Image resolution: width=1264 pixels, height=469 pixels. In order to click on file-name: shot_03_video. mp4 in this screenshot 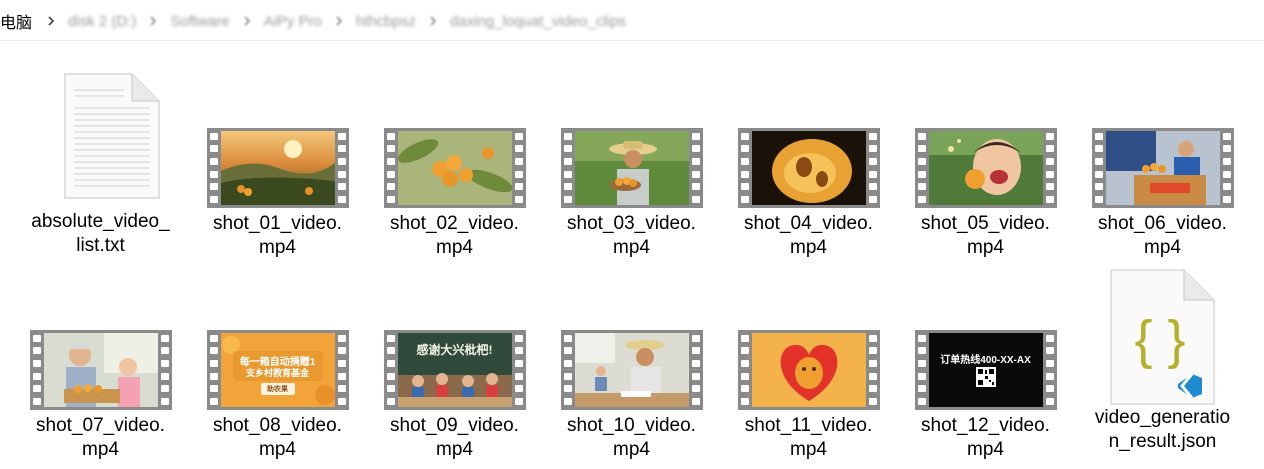, I will do `click(632, 236)`.